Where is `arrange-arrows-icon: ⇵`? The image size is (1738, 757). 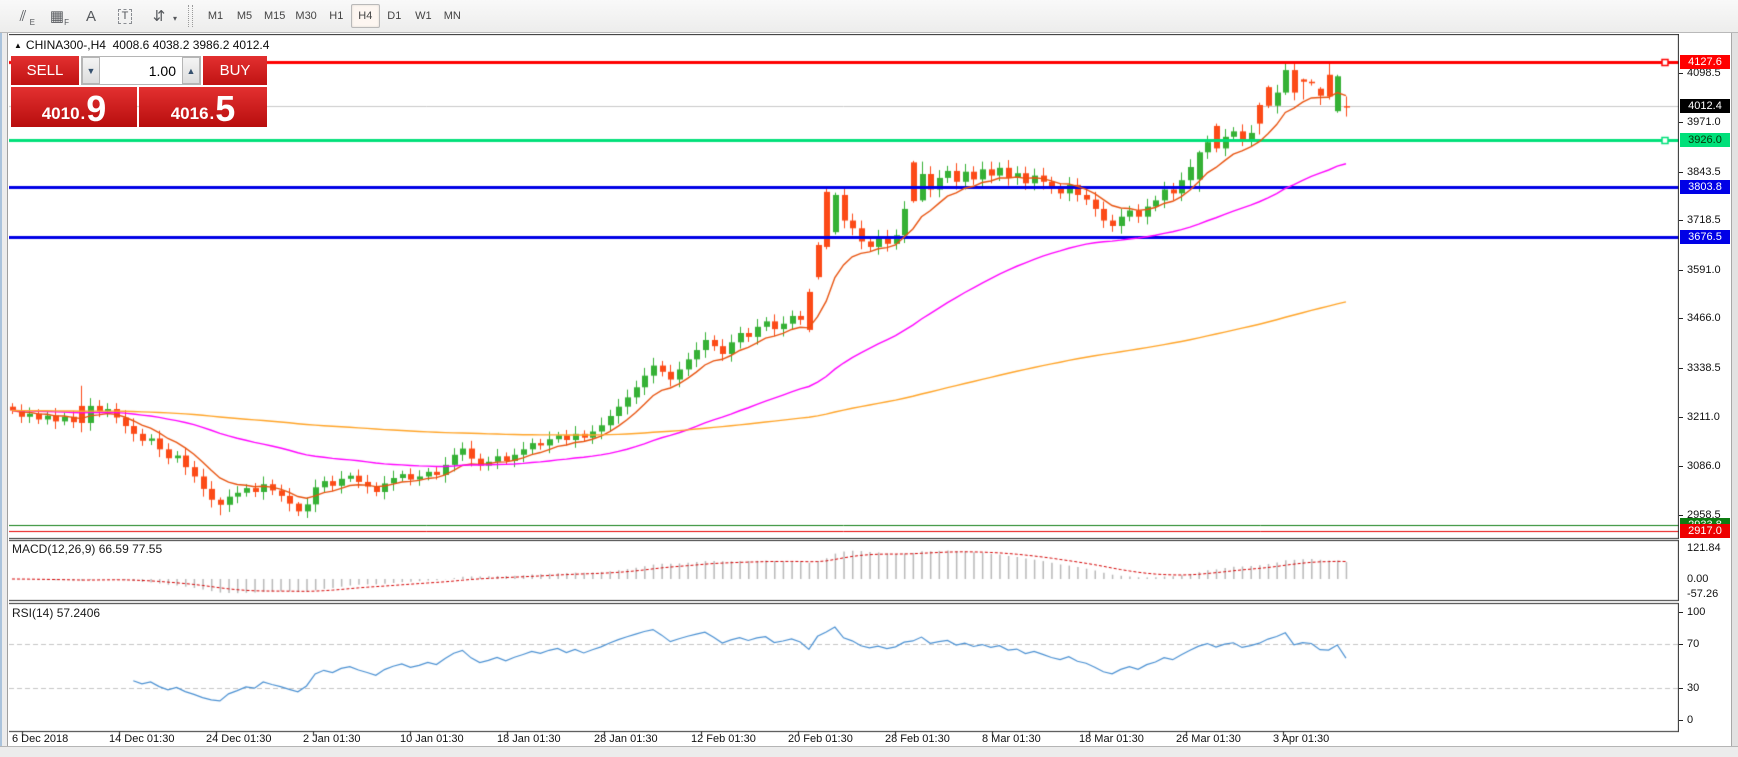 arrange-arrows-icon: ⇵ is located at coordinates (159, 16).